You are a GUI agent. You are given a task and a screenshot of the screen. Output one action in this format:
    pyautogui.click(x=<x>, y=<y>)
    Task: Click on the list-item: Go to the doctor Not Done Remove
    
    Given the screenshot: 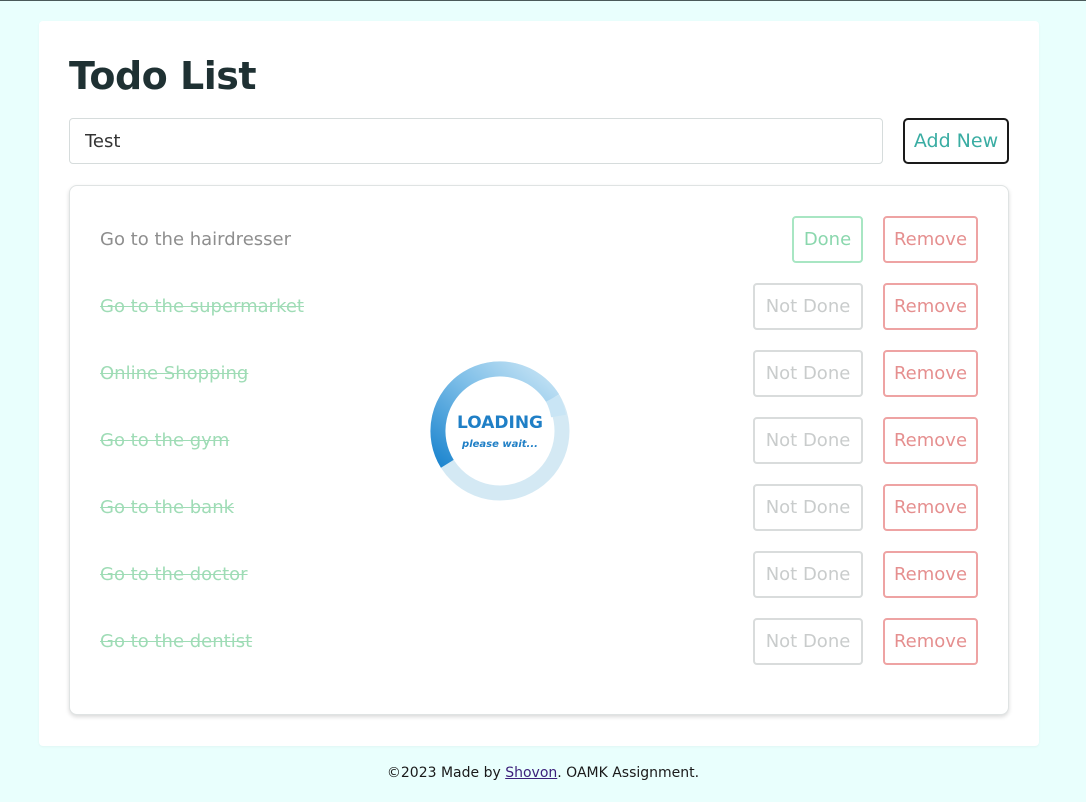 What is the action you would take?
    pyautogui.click(x=539, y=575)
    